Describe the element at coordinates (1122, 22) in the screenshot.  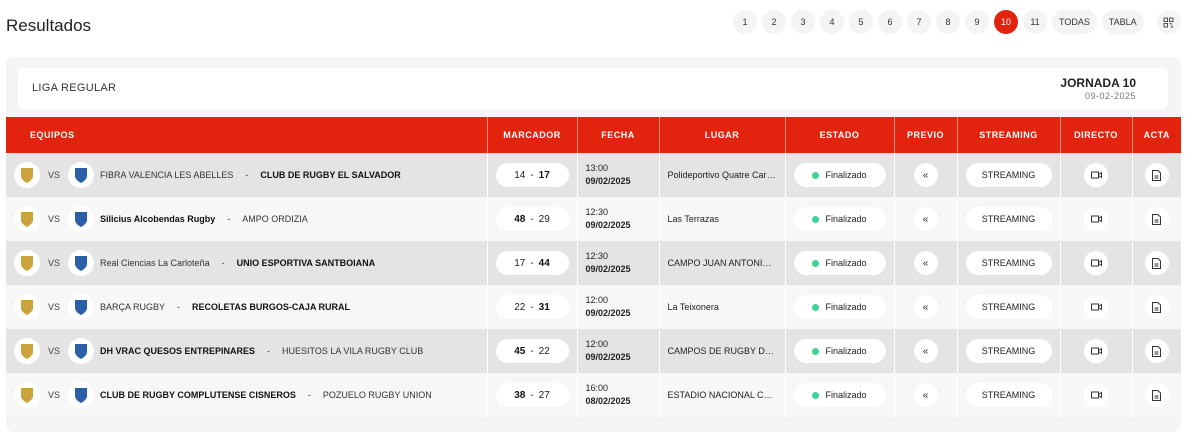
I see `tabla-button: TABLA` at that location.